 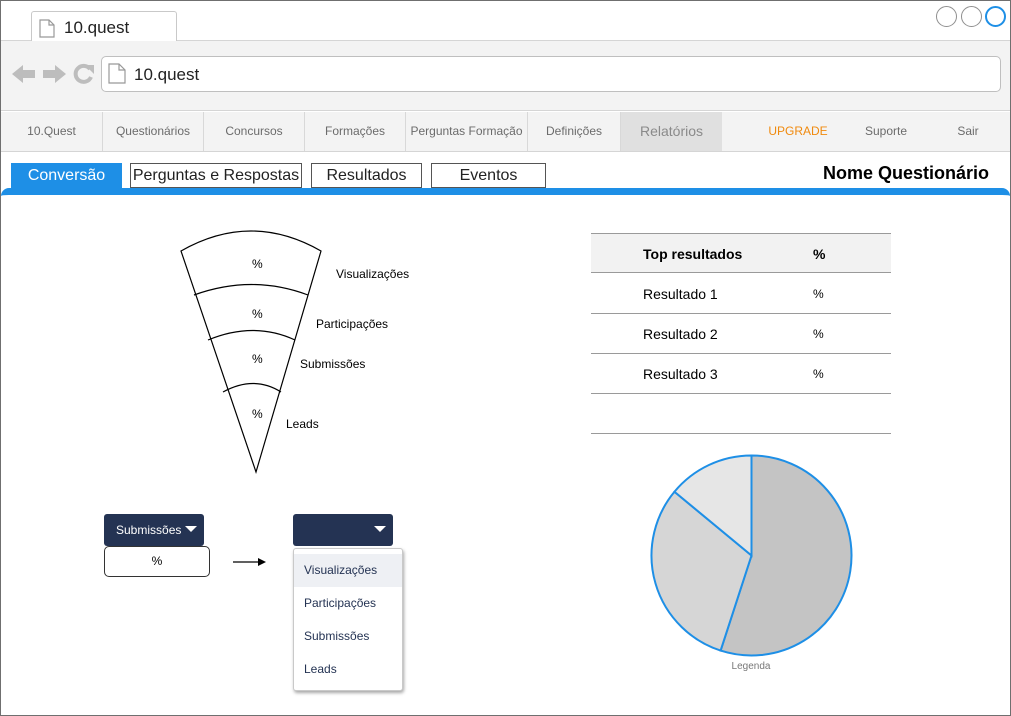 I want to click on arrow-right-icon, so click(x=250, y=564).